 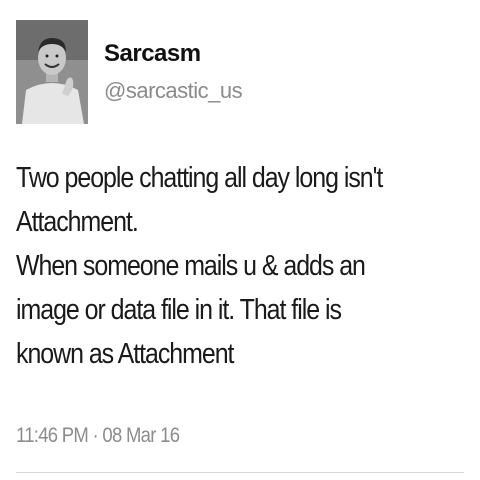 I want to click on tweet-text-line: known as Attachment, so click(x=125, y=354).